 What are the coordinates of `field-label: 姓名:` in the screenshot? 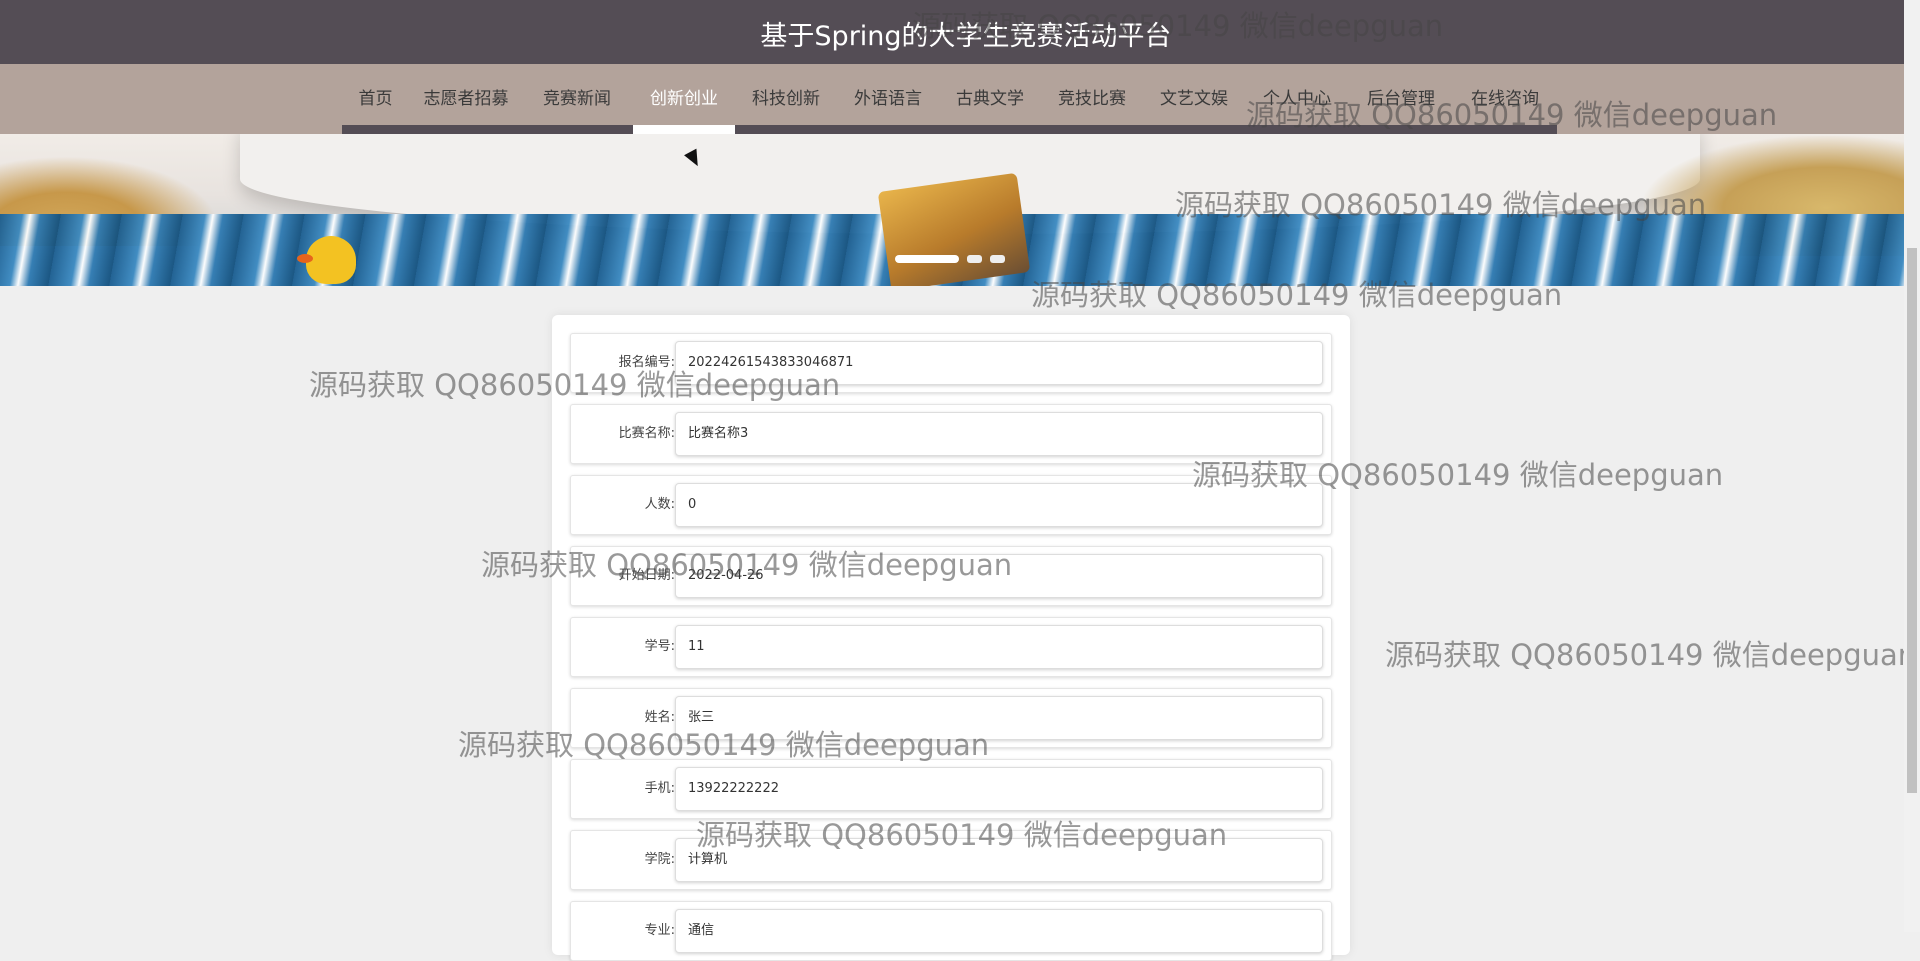 It's located at (659, 717).